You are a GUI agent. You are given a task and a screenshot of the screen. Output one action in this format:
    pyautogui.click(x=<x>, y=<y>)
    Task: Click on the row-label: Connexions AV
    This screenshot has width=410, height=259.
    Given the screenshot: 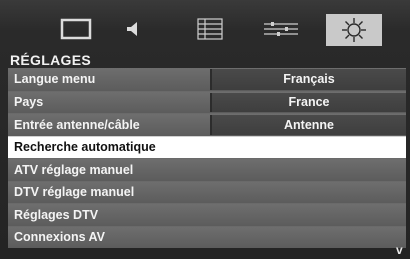 What is the action you would take?
    pyautogui.click(x=59, y=237)
    